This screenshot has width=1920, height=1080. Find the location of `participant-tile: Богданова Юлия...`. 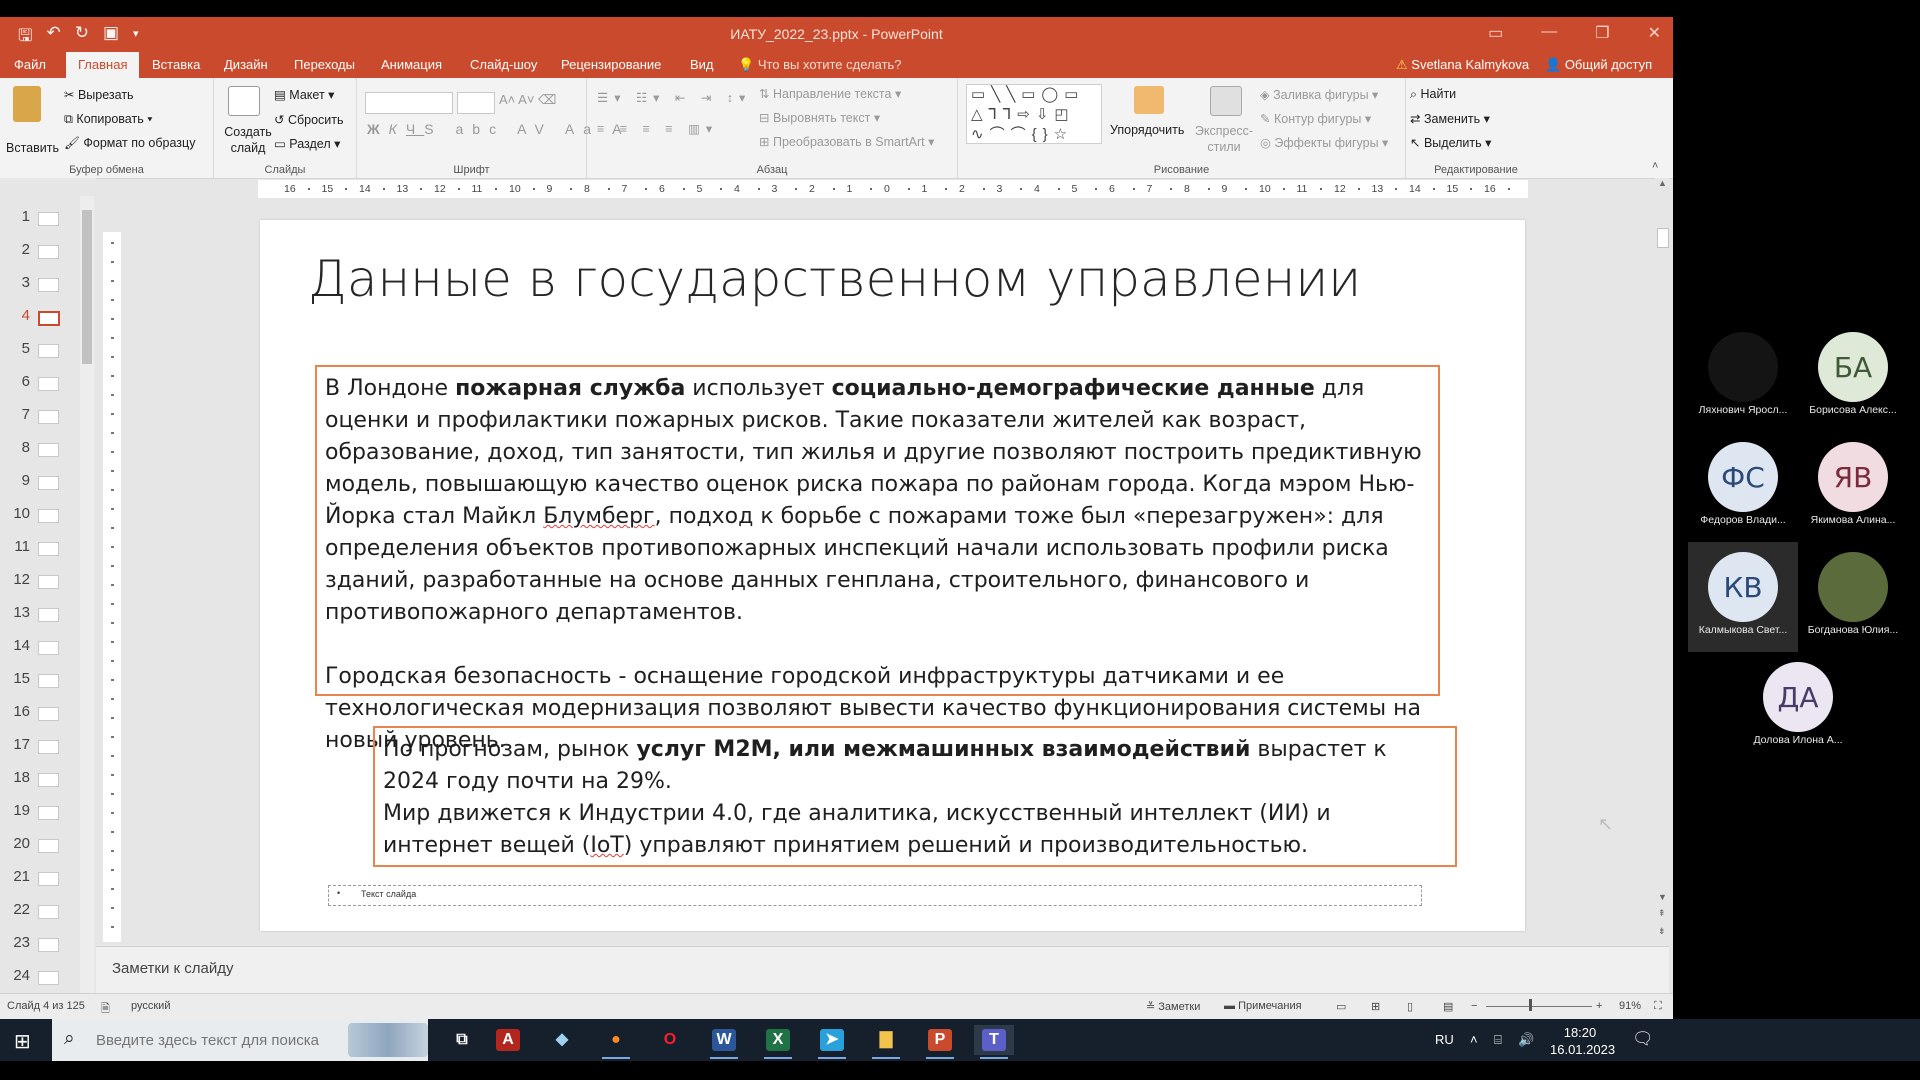

participant-tile: Богданова Юлия... is located at coordinates (1853, 597).